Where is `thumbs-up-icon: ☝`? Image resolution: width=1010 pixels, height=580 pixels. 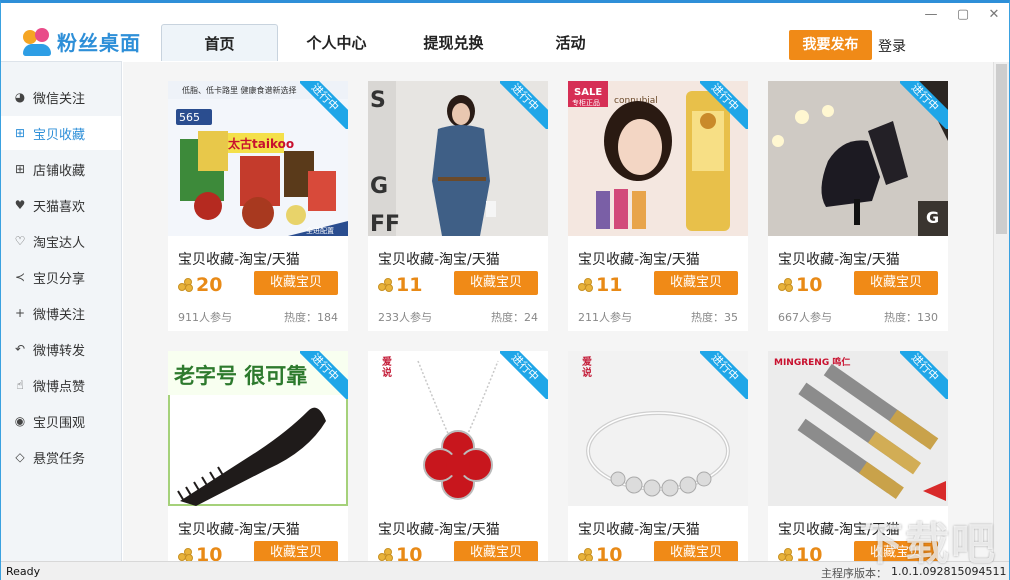 thumbs-up-icon: ☝ is located at coordinates (20, 385).